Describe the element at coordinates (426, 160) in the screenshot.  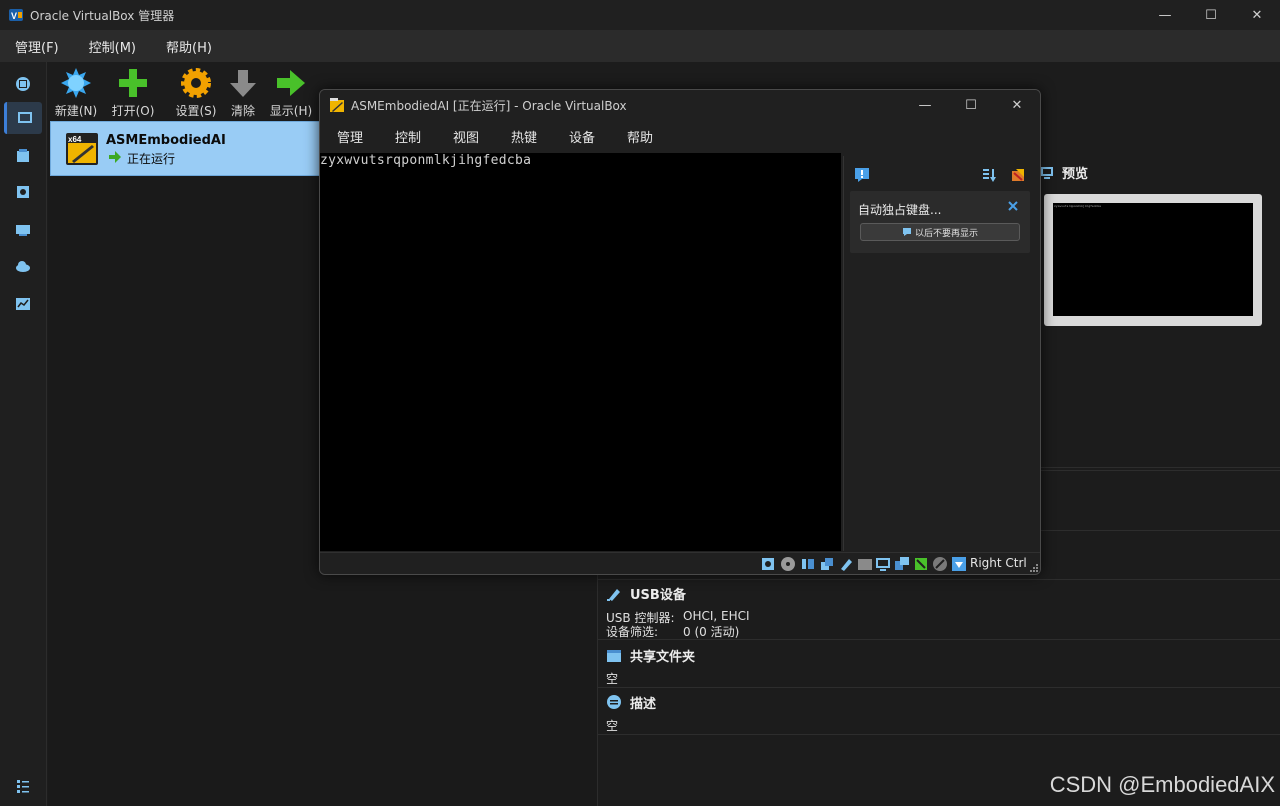
I see `vm-console-text: zyxwvutsrqponmlkjihgfedcba` at that location.